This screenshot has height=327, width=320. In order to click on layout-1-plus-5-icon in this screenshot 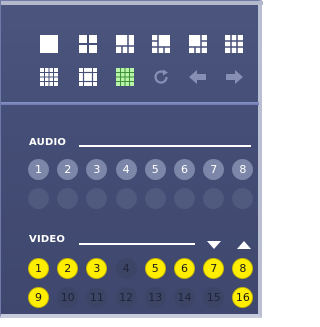, I will do `click(198, 44)`.